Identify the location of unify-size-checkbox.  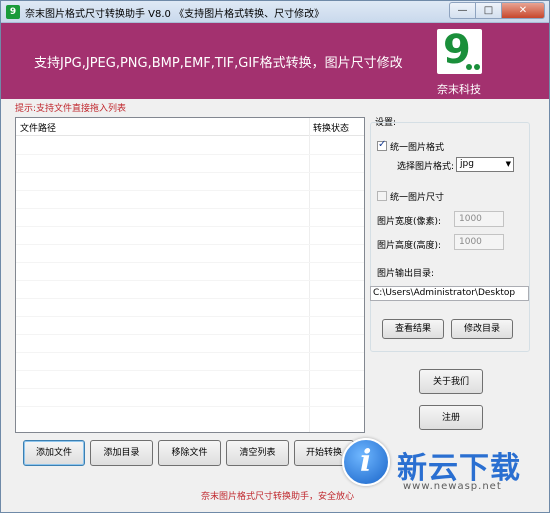
(382, 196).